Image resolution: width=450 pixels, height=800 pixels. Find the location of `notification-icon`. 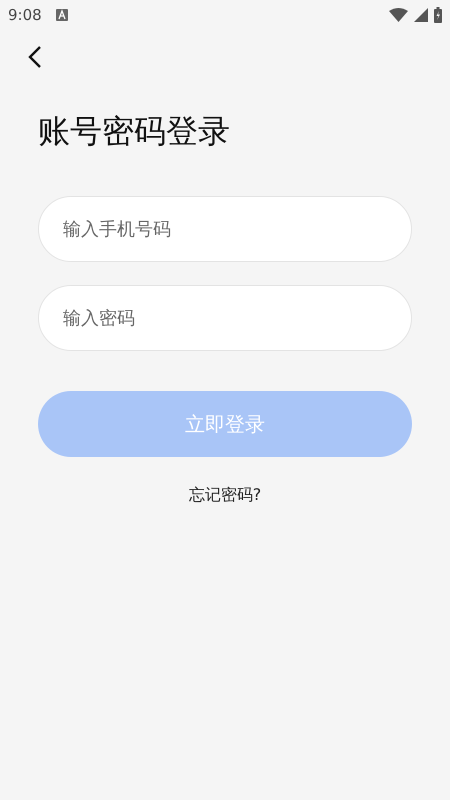

notification-icon is located at coordinates (62, 15).